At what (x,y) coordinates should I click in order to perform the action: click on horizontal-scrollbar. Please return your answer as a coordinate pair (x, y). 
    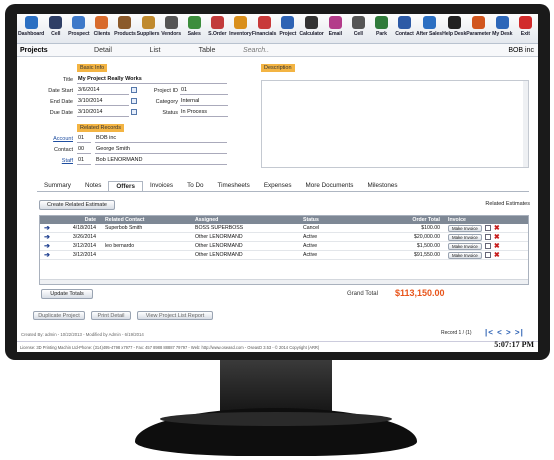
    Looking at the image, I should click on (284, 281).